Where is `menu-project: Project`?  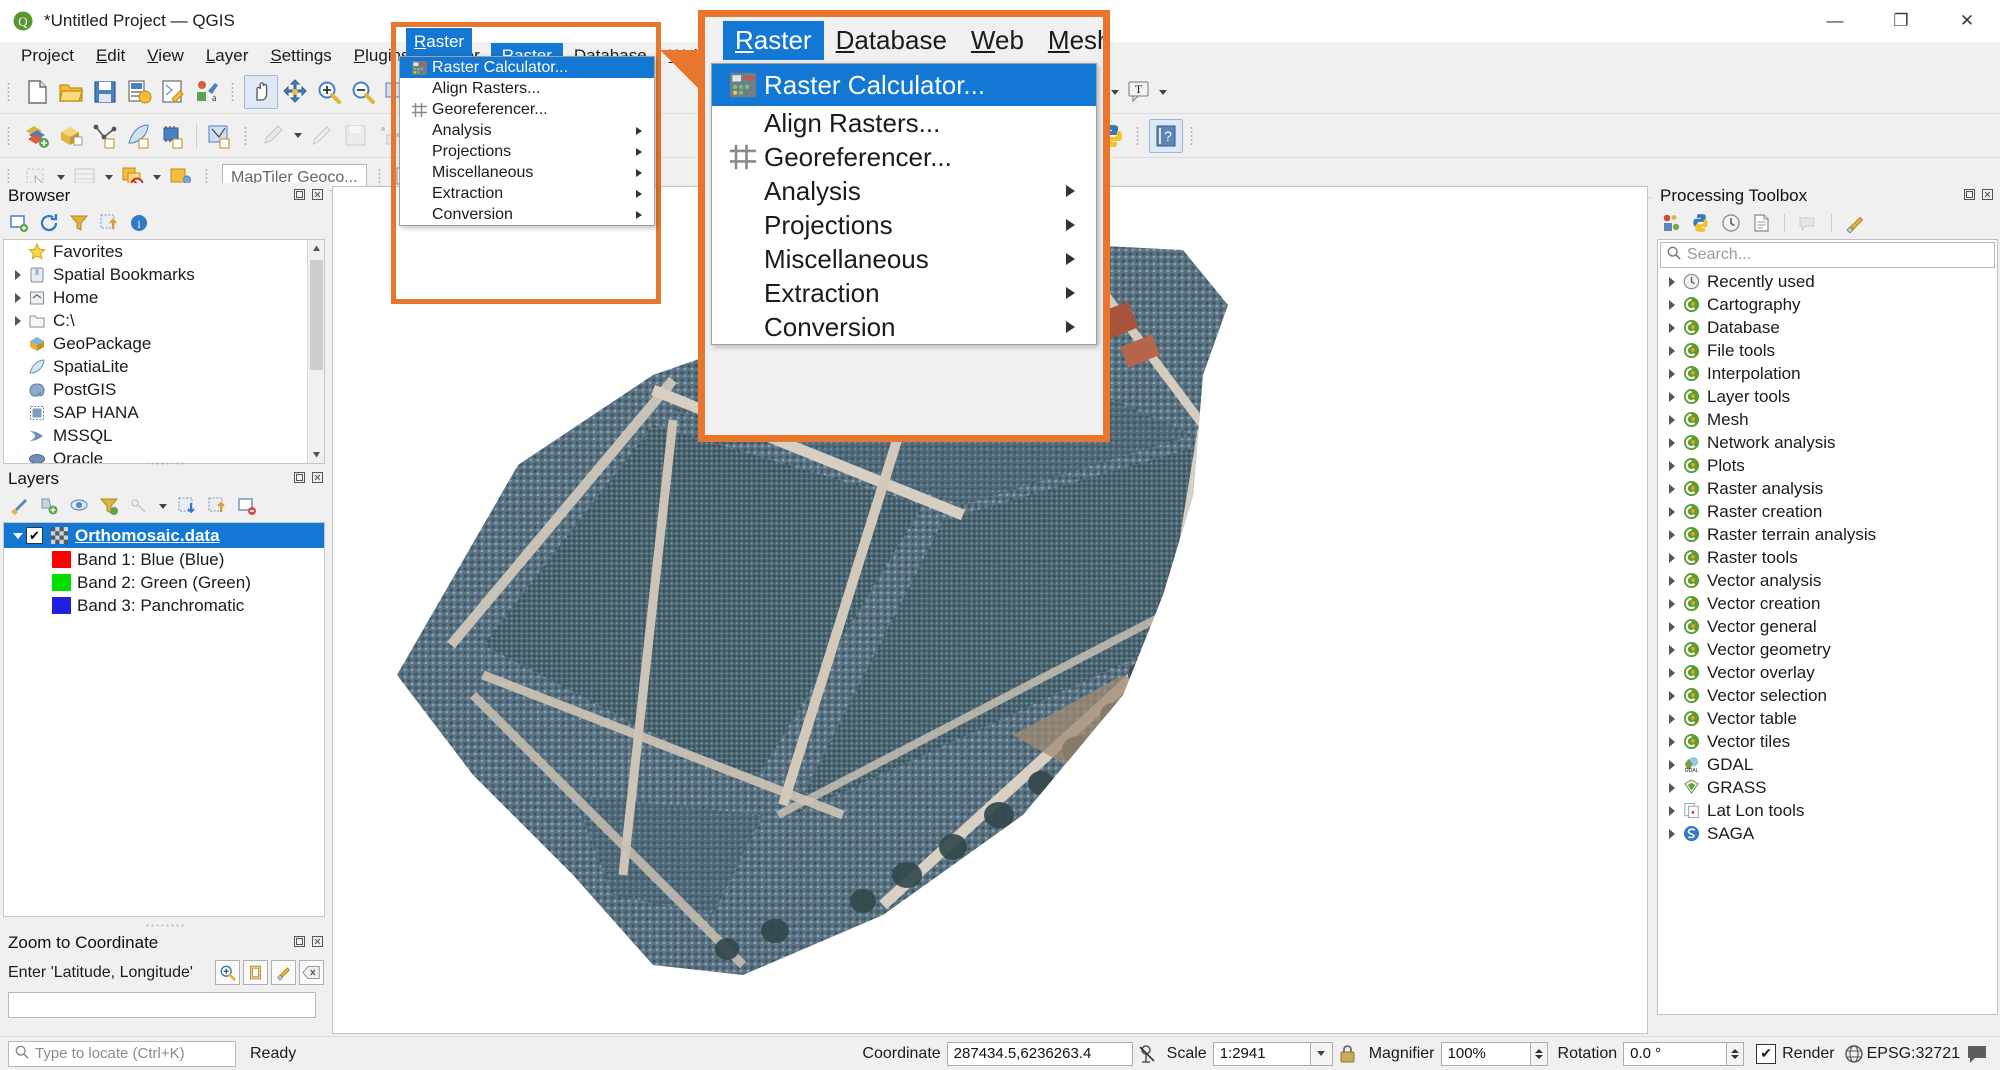
menu-project: Project is located at coordinates (47, 56).